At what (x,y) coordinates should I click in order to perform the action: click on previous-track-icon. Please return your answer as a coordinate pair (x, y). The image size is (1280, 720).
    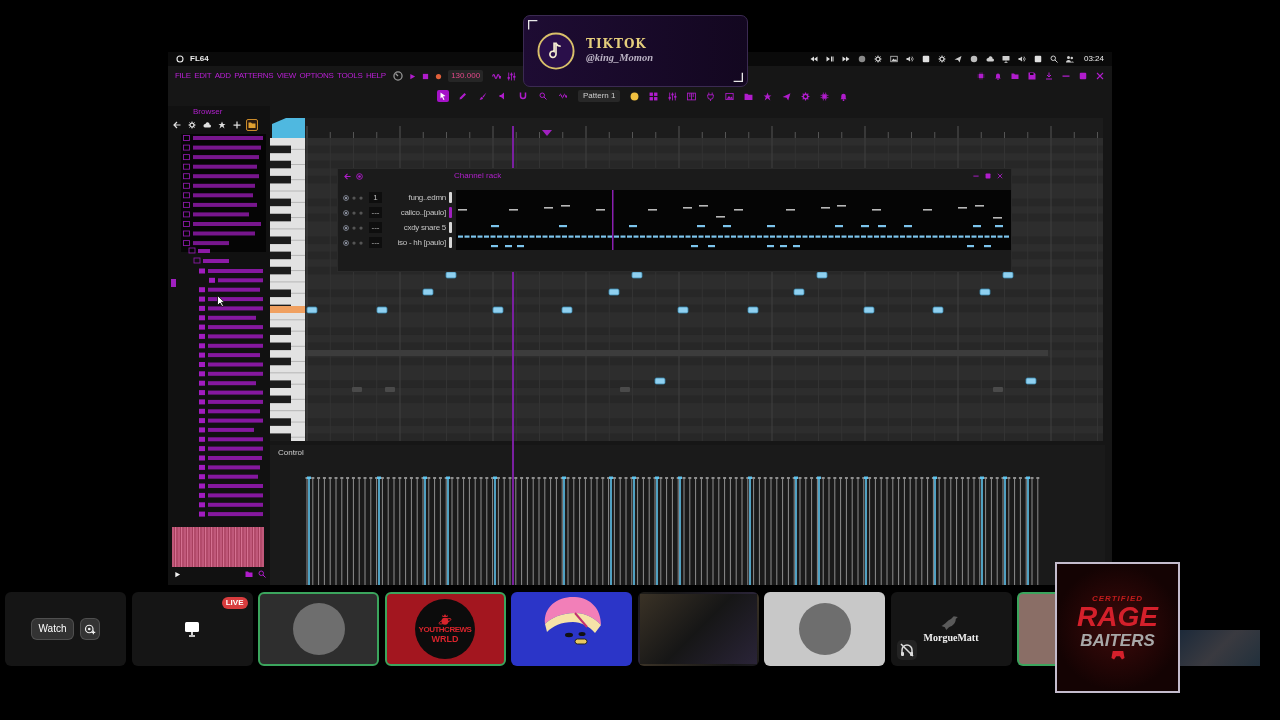
    Looking at the image, I should click on (813, 59).